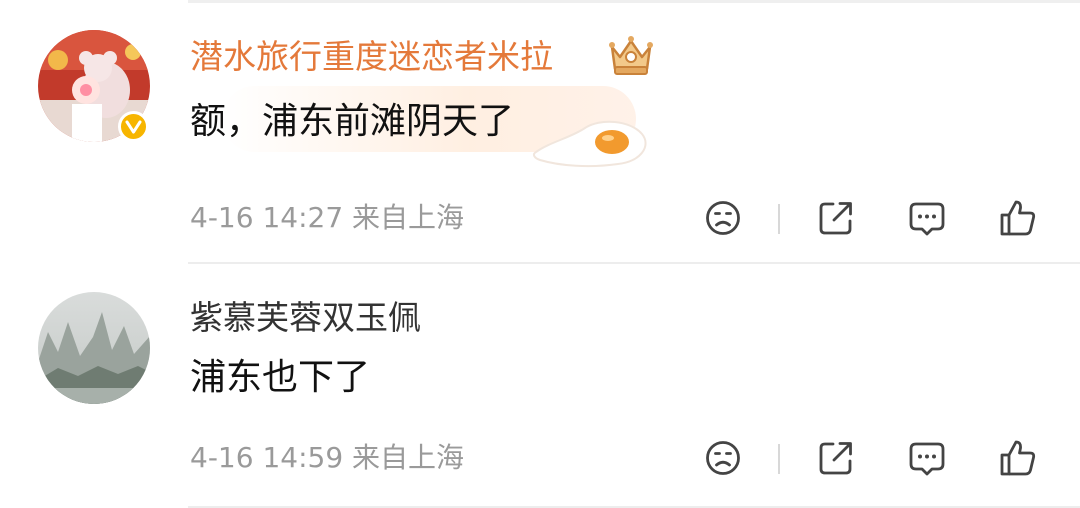 The height and width of the screenshot is (508, 1080). What do you see at coordinates (327, 217) in the screenshot?
I see `comment-meta: 4-16 14:27 来自上海` at bounding box center [327, 217].